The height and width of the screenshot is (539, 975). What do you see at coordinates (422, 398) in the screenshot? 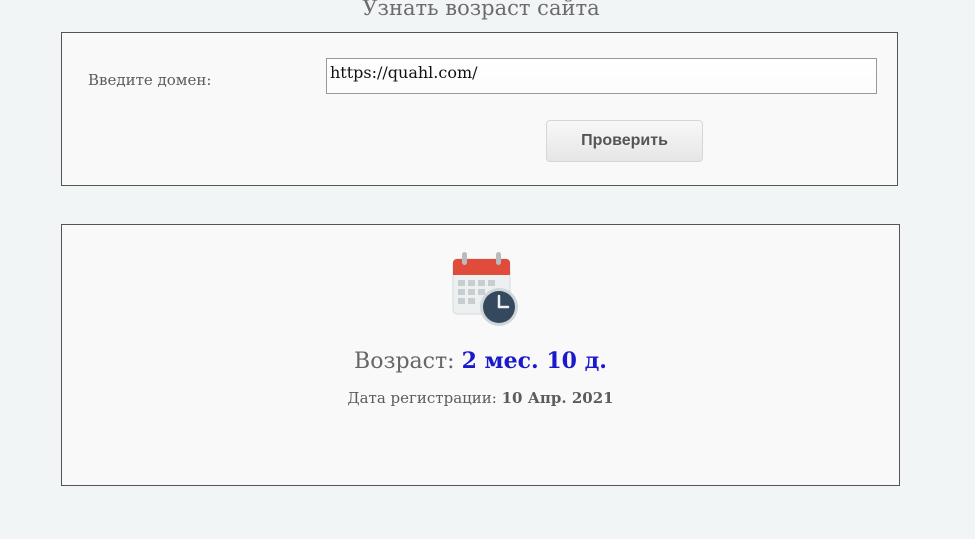
I see `registration-label: Дата регистрации:` at bounding box center [422, 398].